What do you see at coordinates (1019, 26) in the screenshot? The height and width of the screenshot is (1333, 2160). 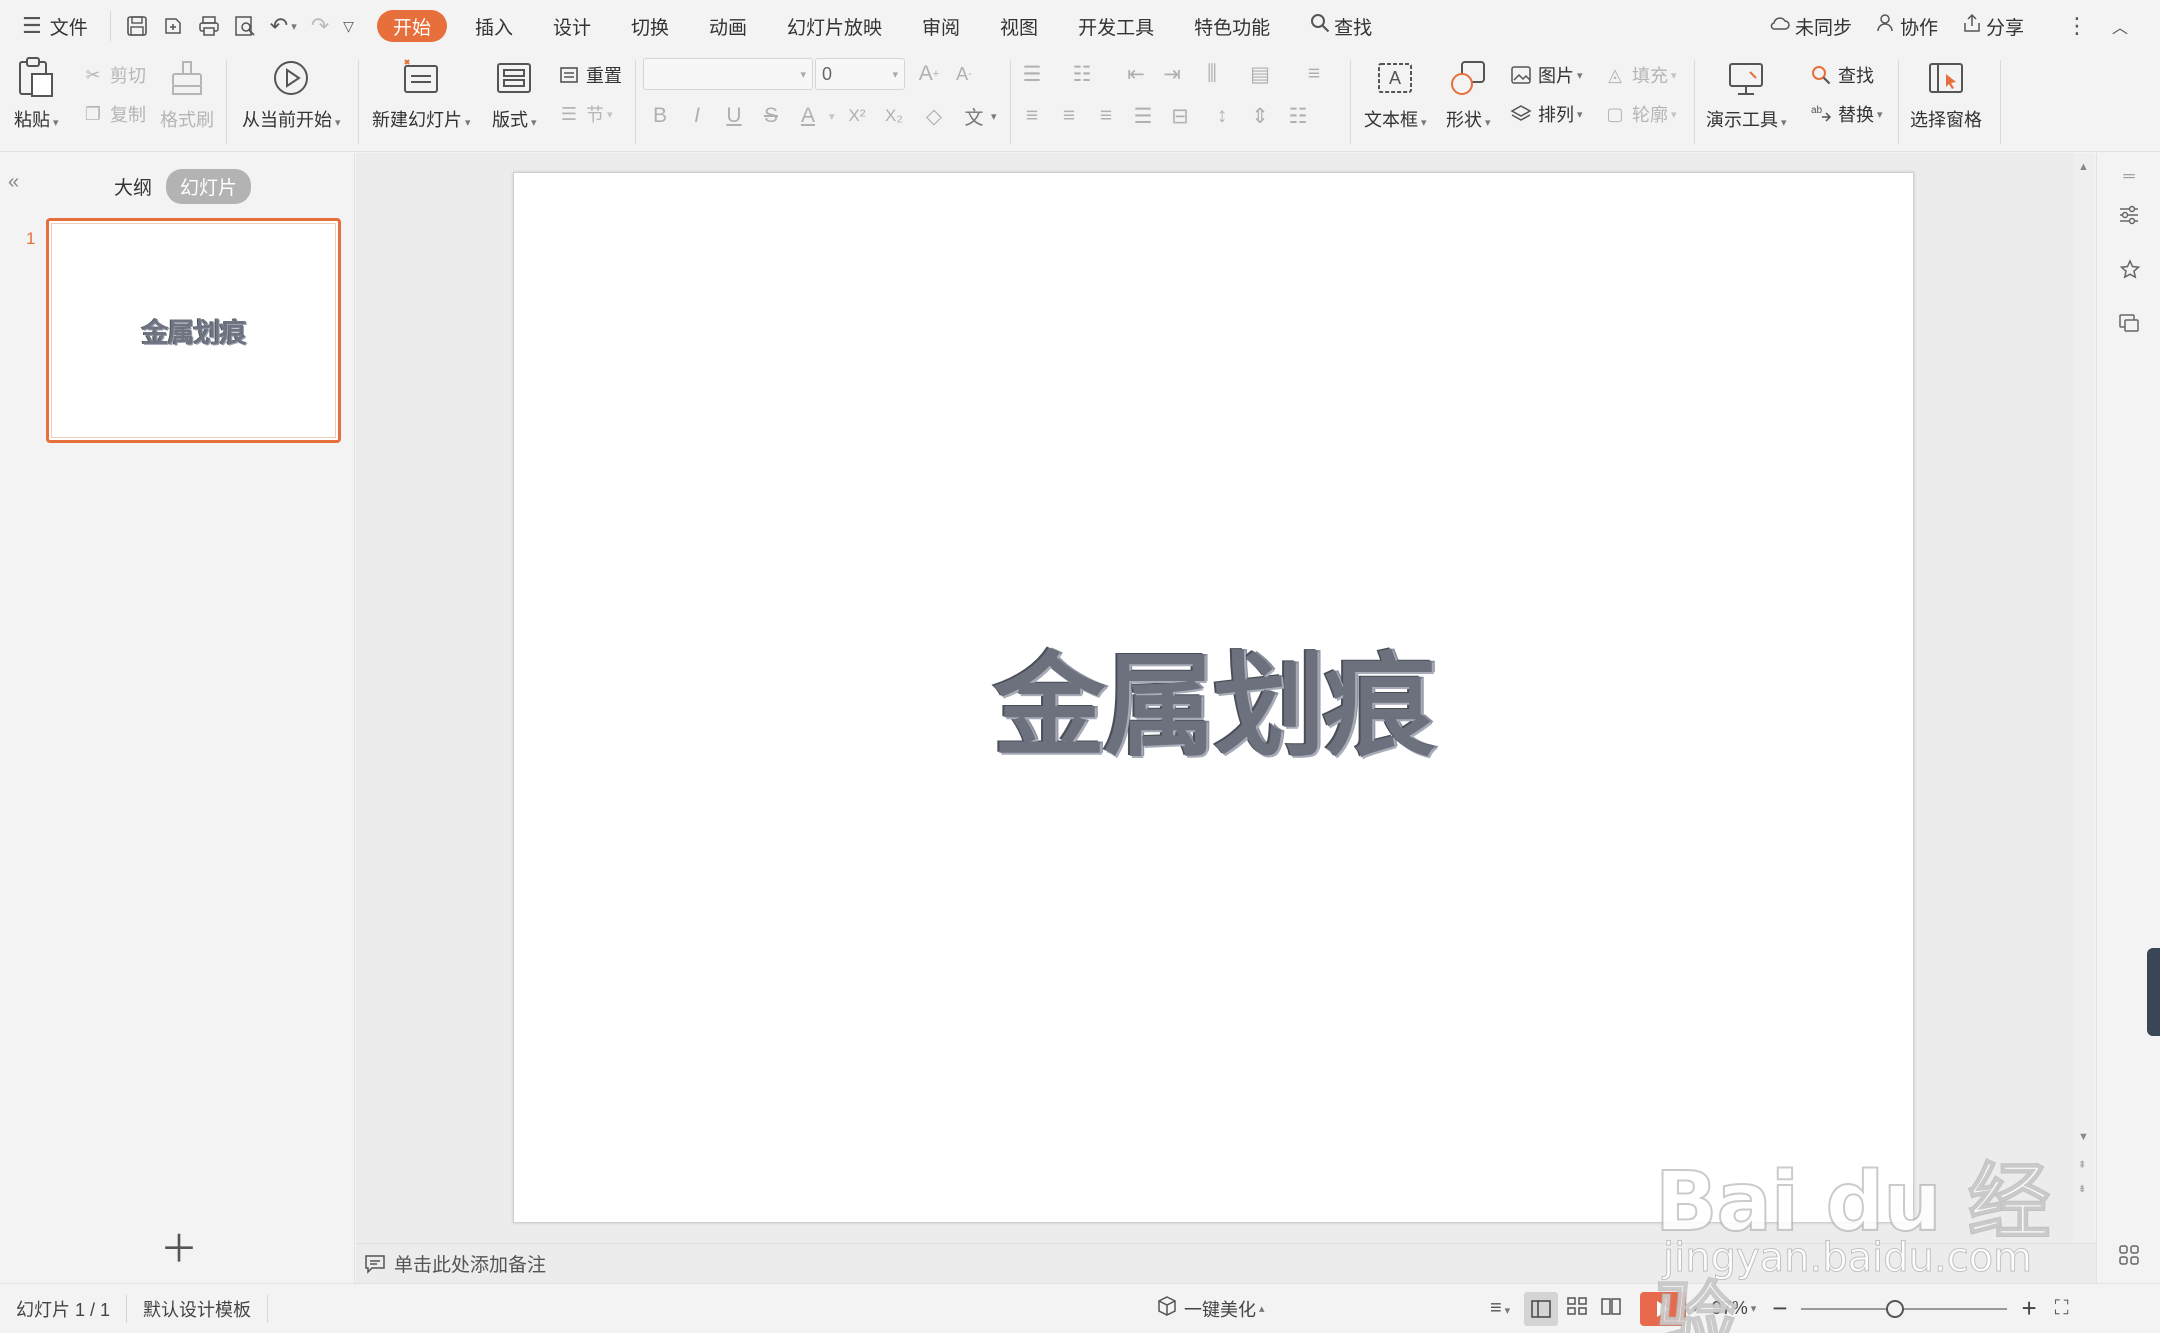 I see `tab-view: 视图` at bounding box center [1019, 26].